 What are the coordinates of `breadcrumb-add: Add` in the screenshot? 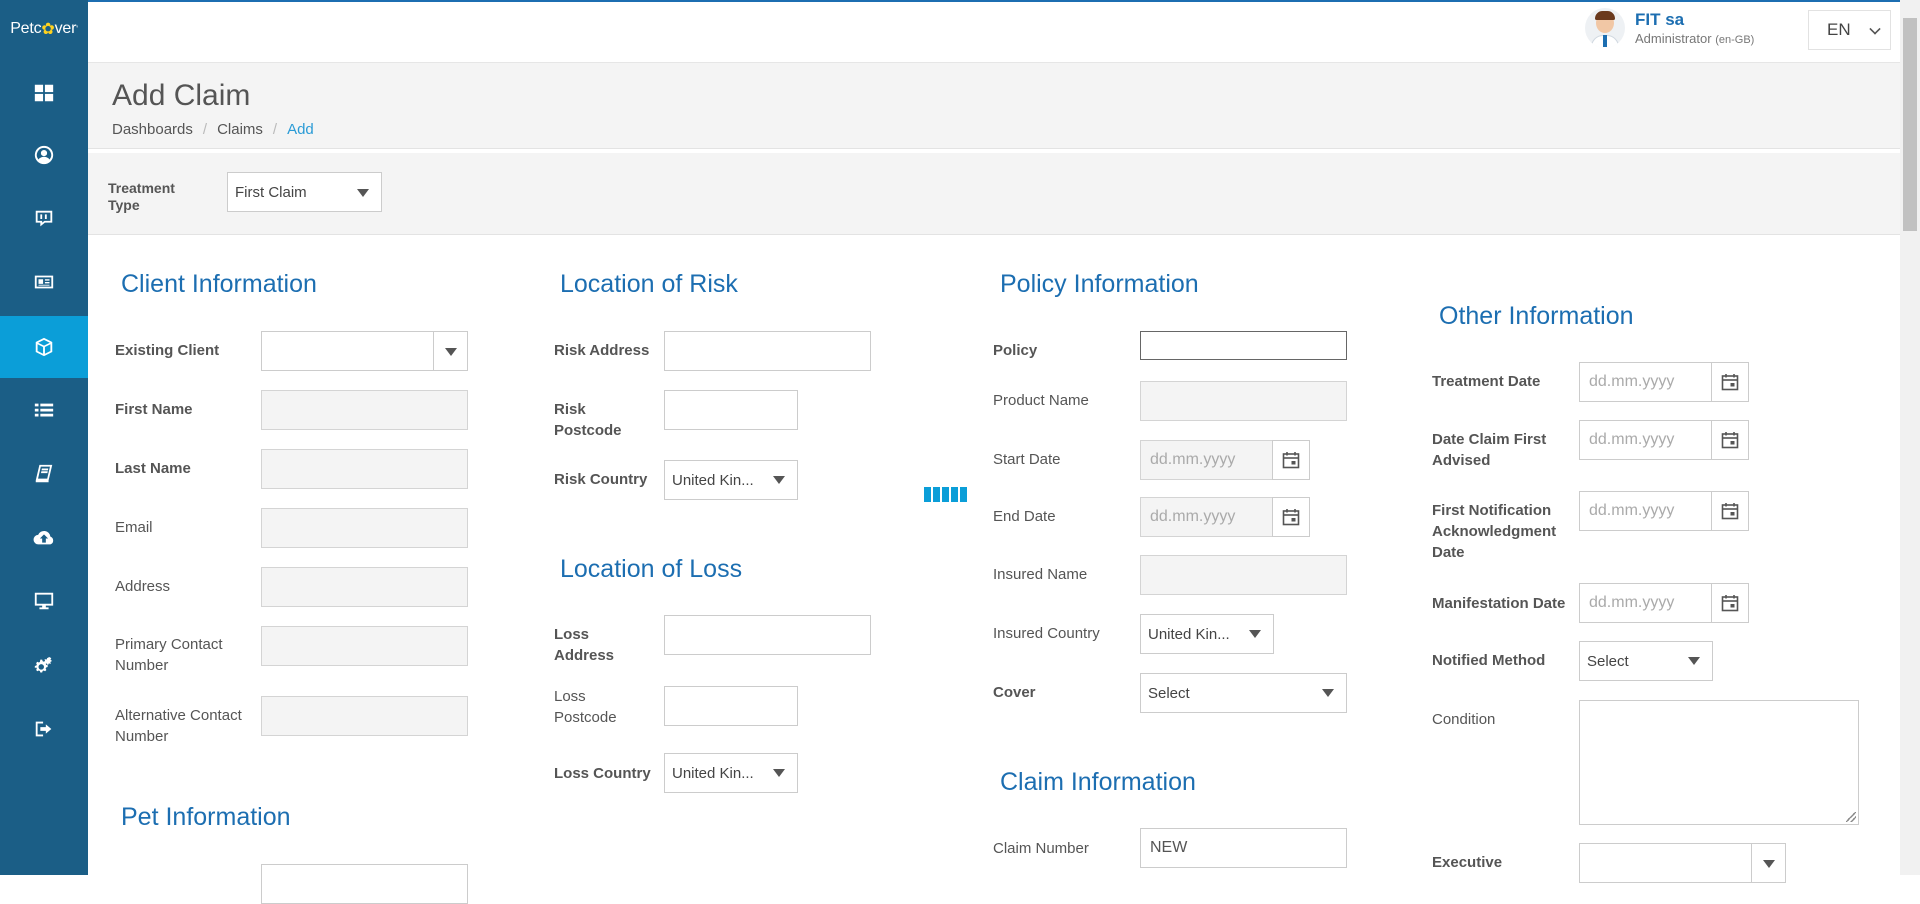 It's located at (300, 129).